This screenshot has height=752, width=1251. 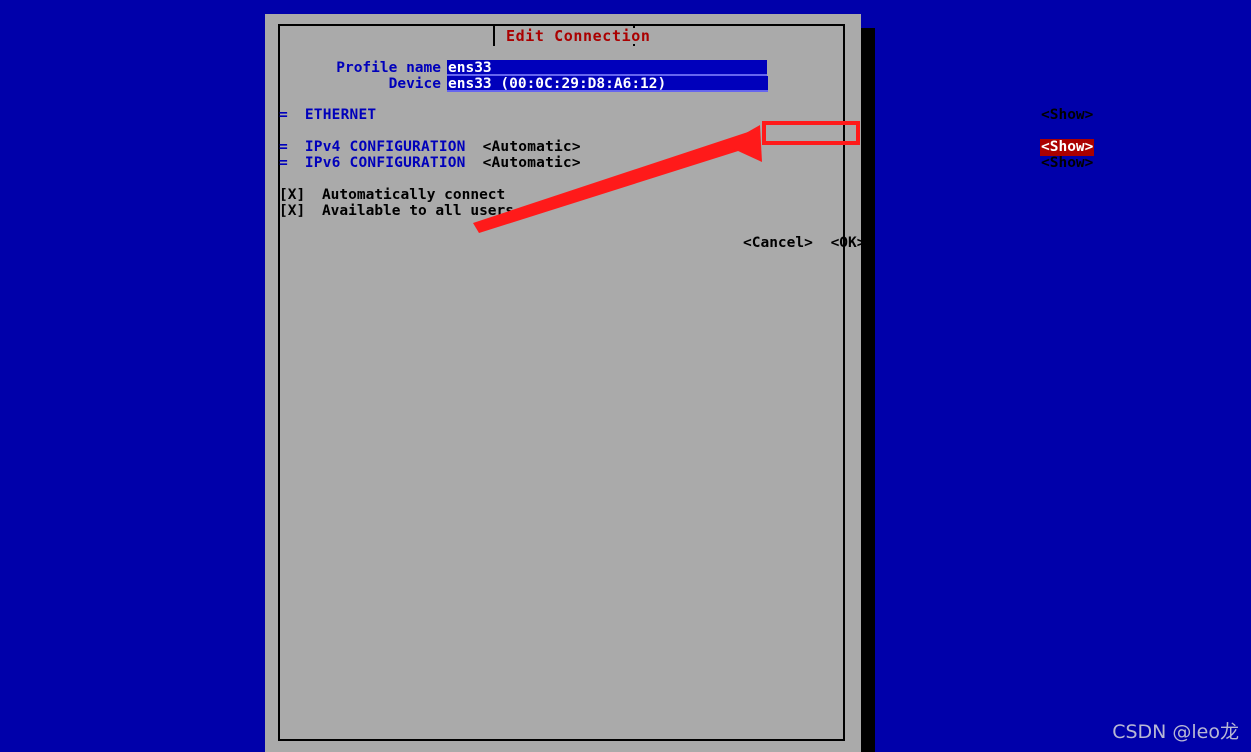 What do you see at coordinates (1067, 163) in the screenshot?
I see `show-button-ipv6: <Show>` at bounding box center [1067, 163].